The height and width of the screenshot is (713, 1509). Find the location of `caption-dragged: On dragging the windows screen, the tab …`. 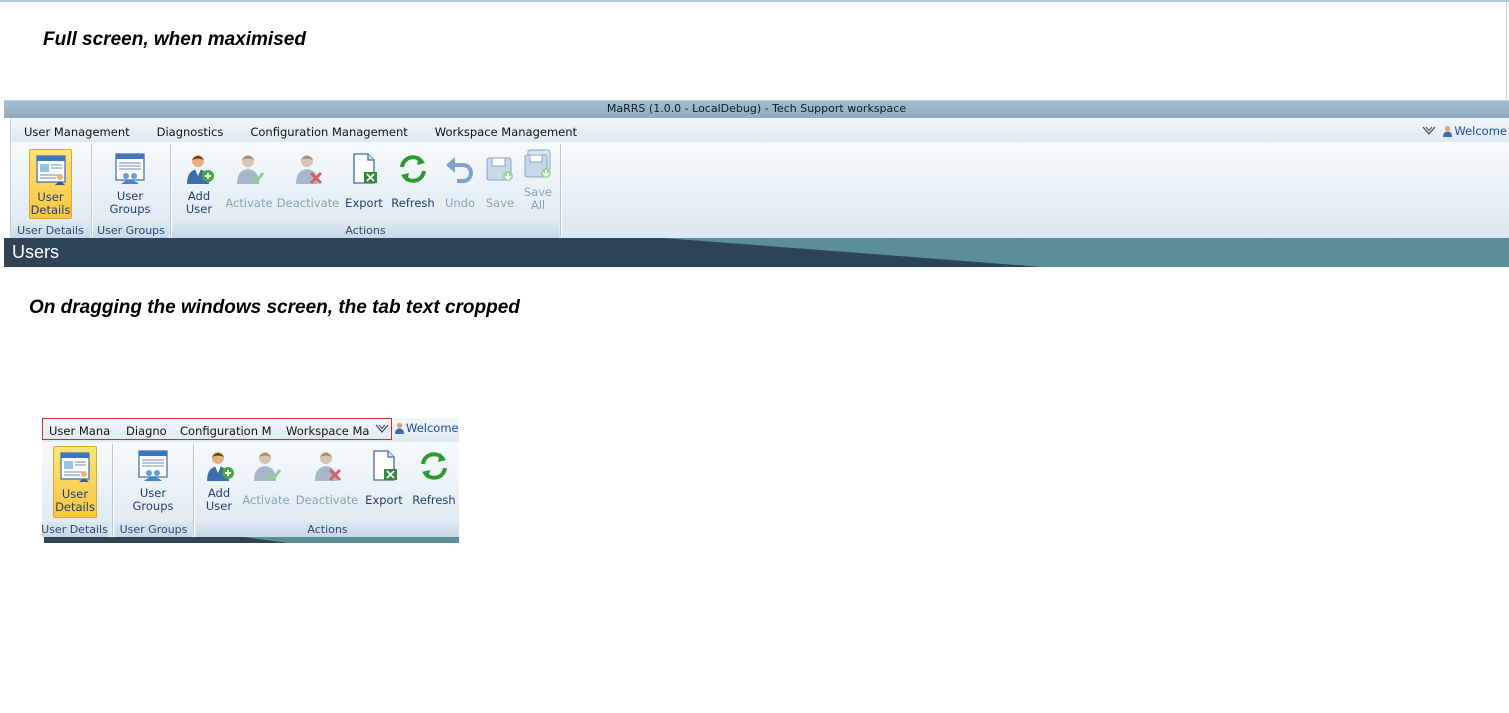

caption-dragged: On dragging the windows screen, the tab … is located at coordinates (274, 307).